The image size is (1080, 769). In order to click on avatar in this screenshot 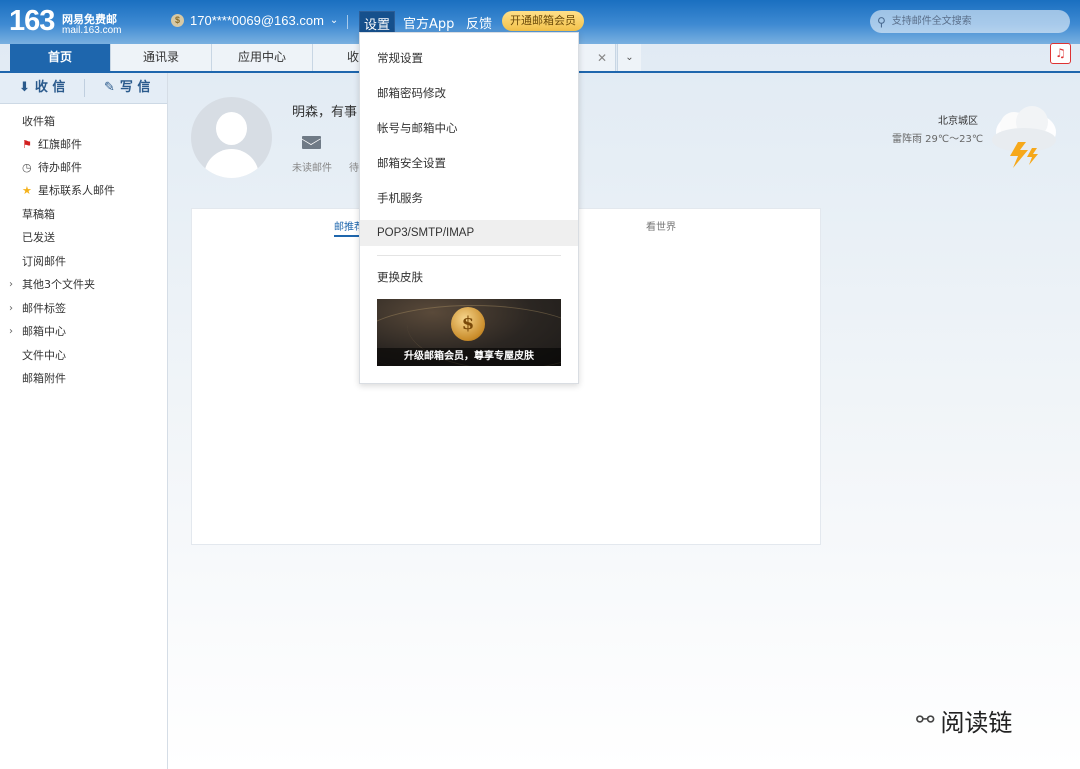, I will do `click(231, 137)`.